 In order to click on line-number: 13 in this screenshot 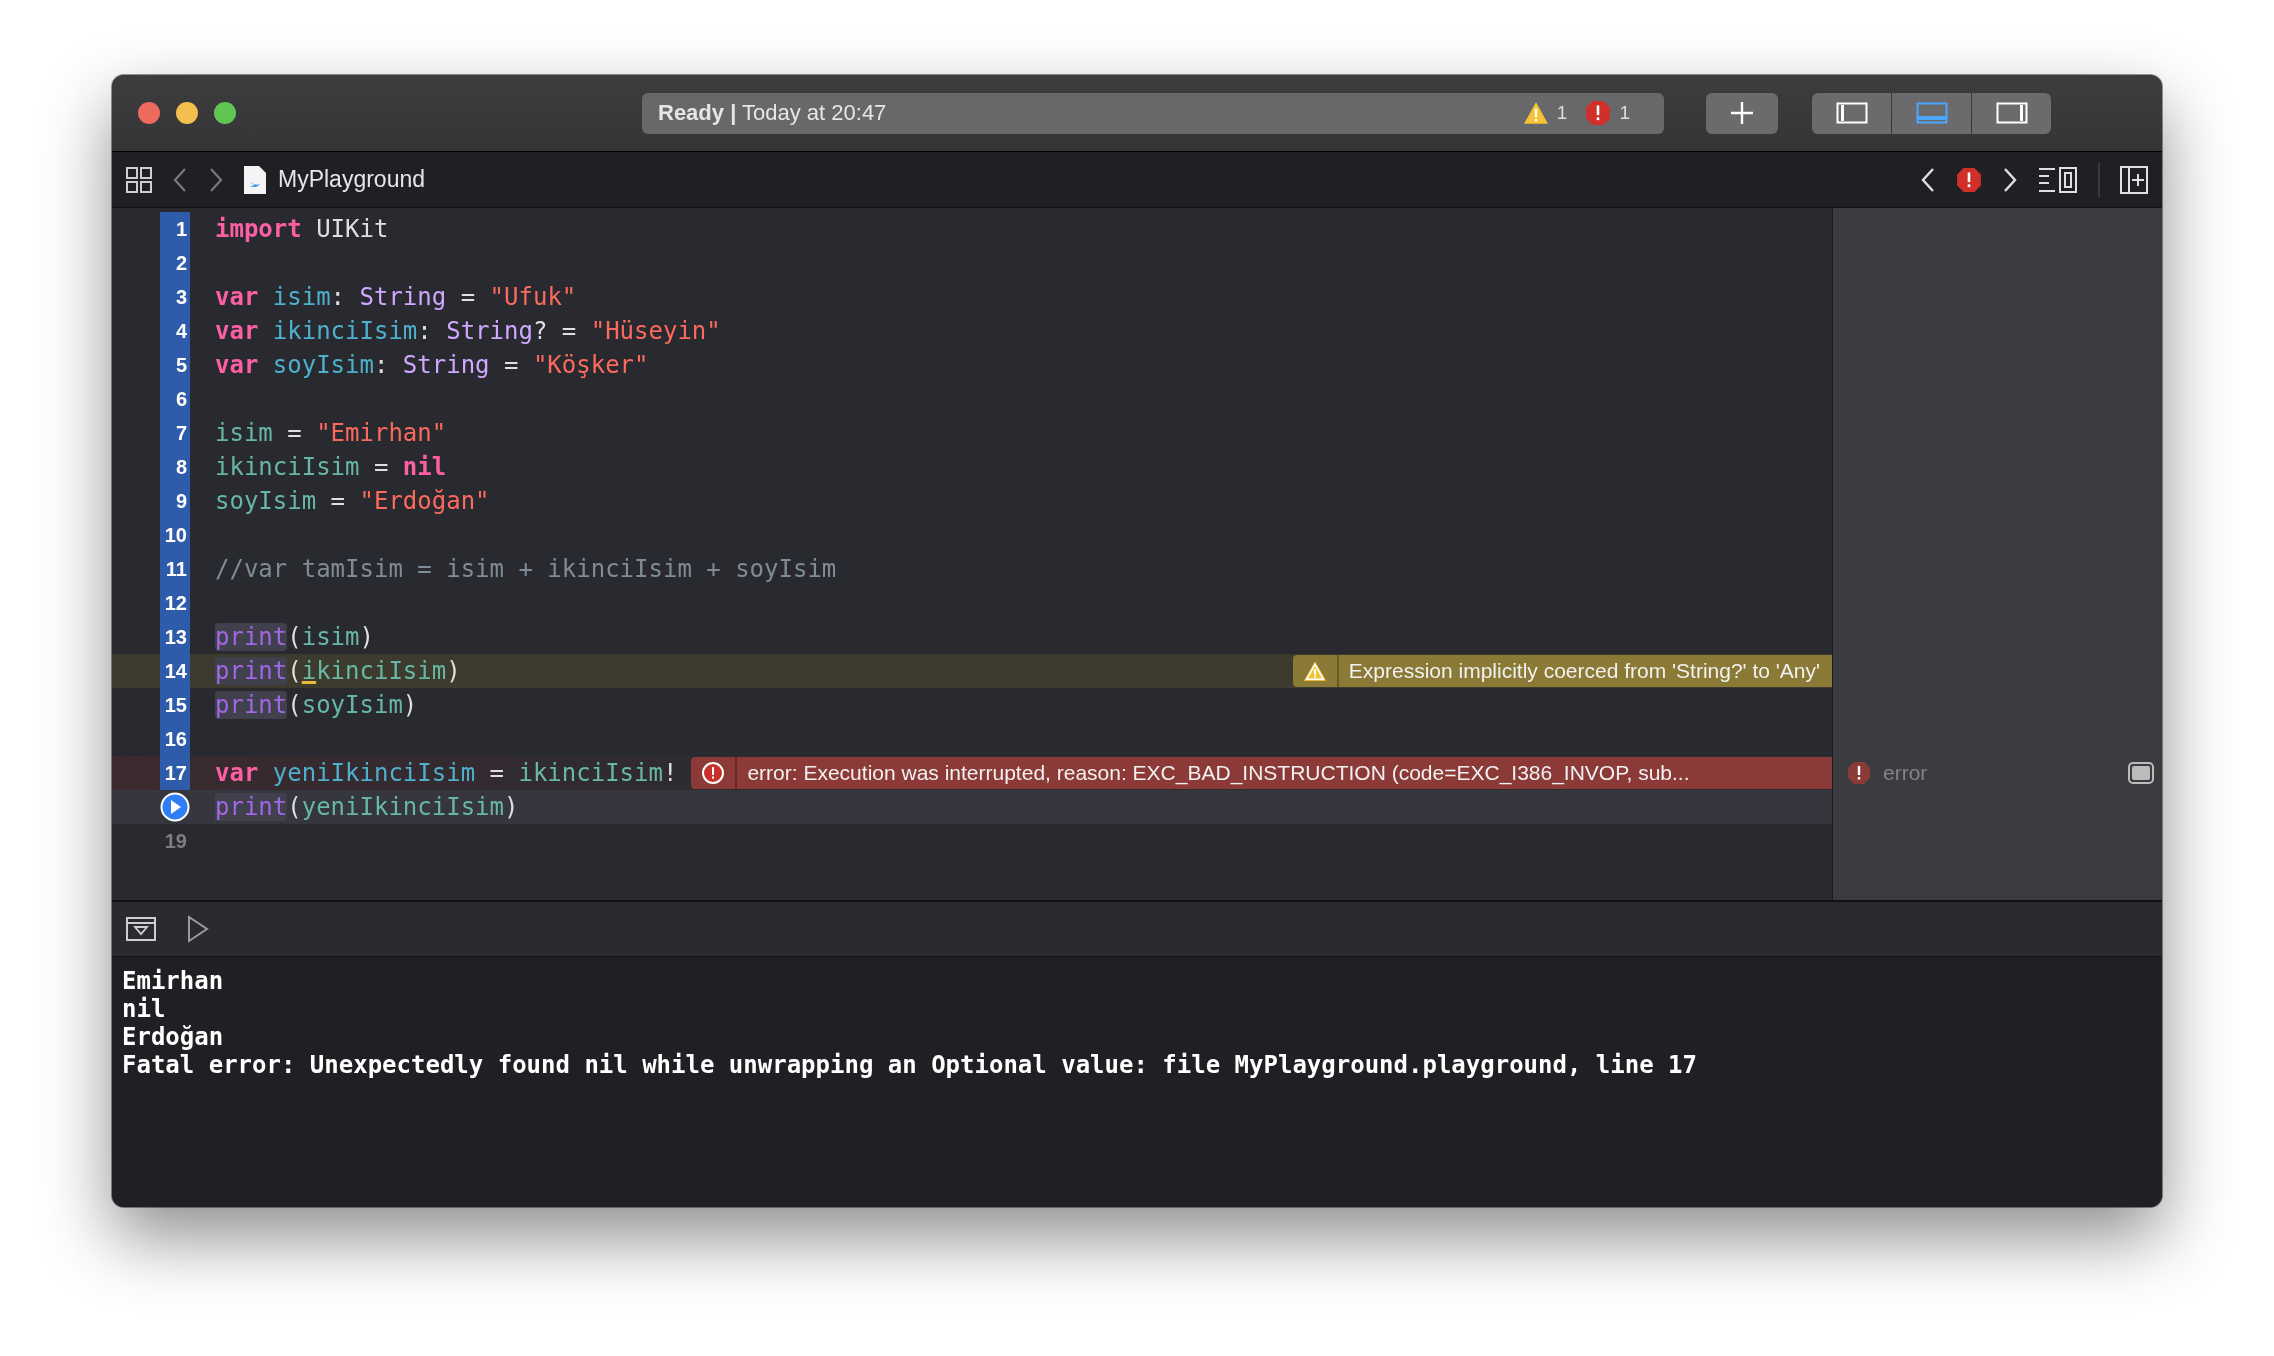, I will do `click(175, 637)`.